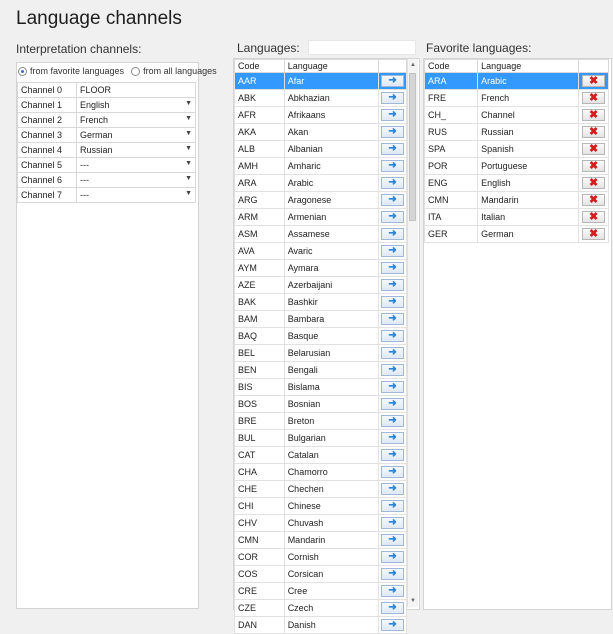 The width and height of the screenshot is (613, 634). What do you see at coordinates (320, 149) in the screenshot?
I see `table-row: ALB Albanian ➜` at bounding box center [320, 149].